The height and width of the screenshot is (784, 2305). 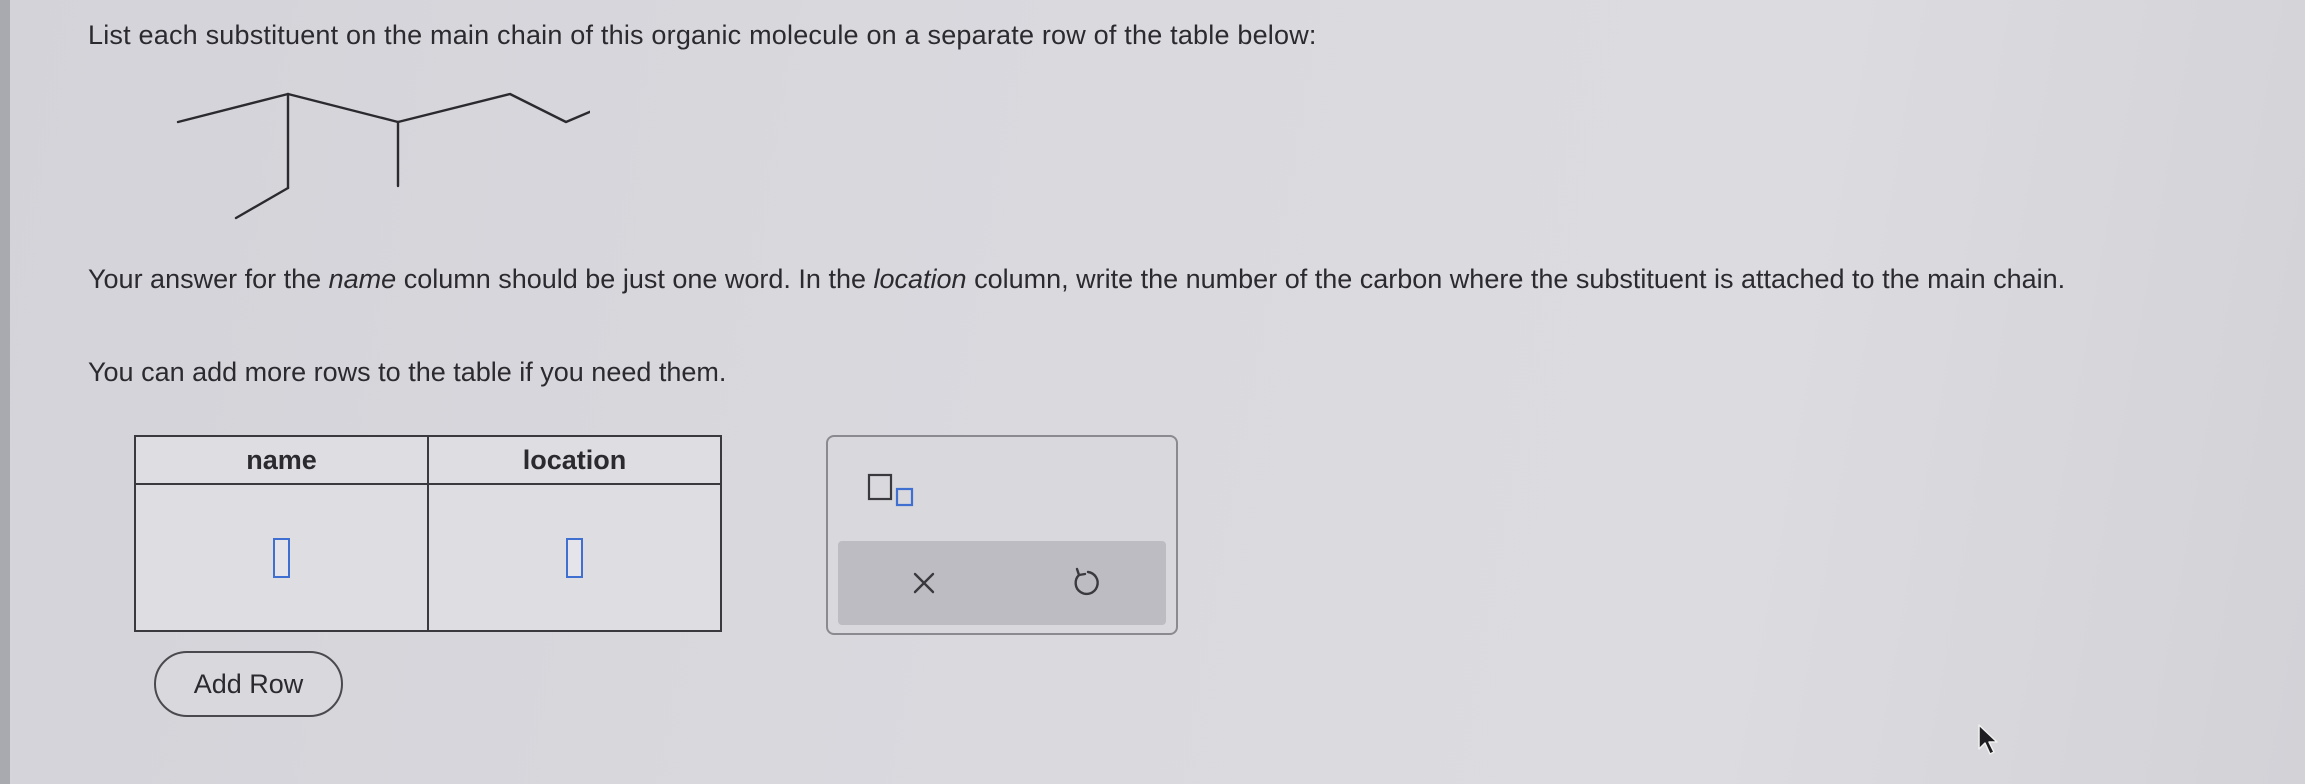 What do you see at coordinates (362, 279) in the screenshot?
I see `name-column-word: name` at bounding box center [362, 279].